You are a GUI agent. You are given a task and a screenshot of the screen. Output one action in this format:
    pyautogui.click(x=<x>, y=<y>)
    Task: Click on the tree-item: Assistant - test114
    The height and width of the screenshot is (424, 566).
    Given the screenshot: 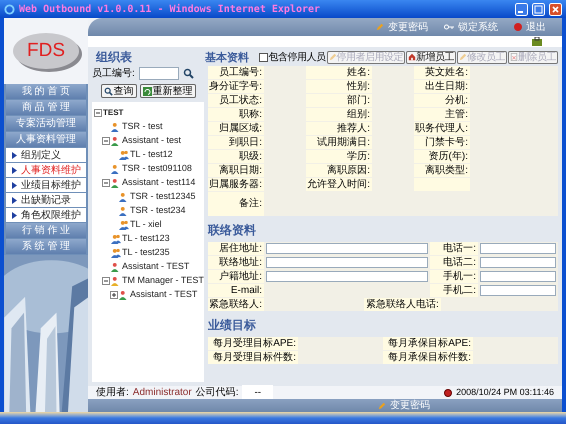 What is the action you would take?
    pyautogui.click(x=159, y=183)
    